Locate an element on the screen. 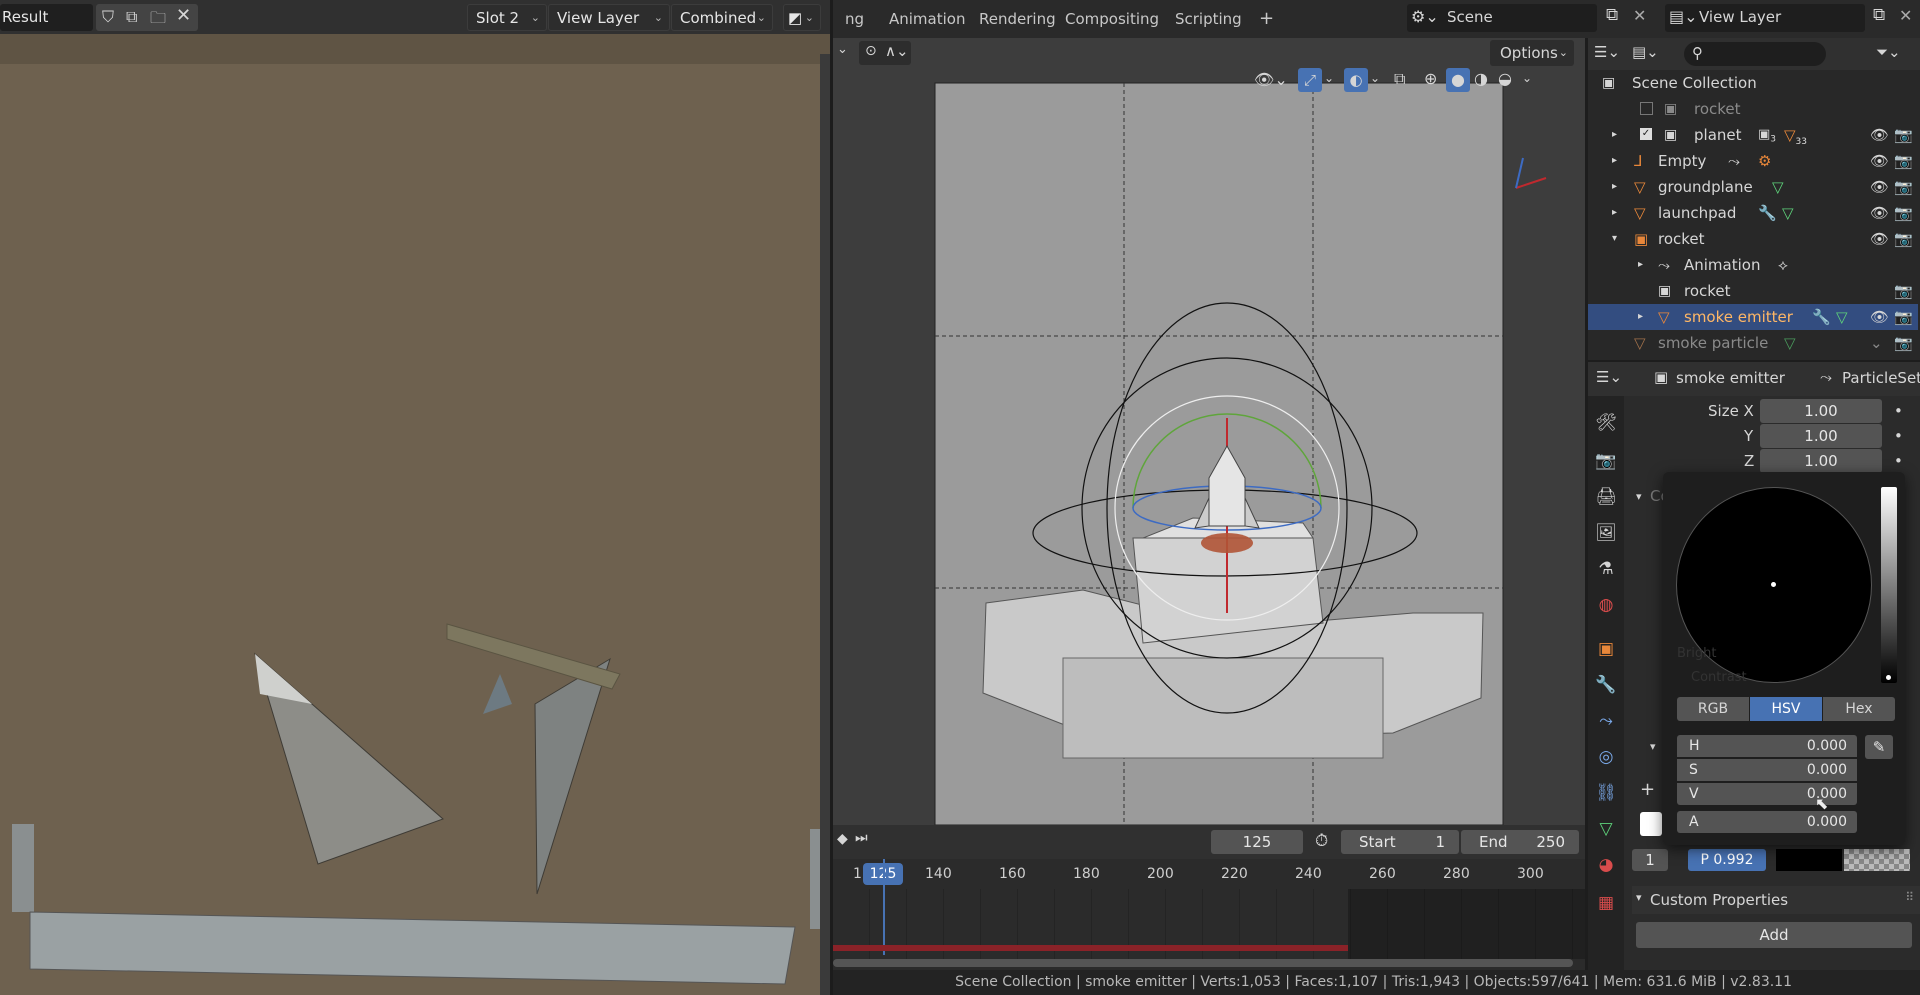 The height and width of the screenshot is (995, 1920). new-image-icon: ⧉ is located at coordinates (131, 17).